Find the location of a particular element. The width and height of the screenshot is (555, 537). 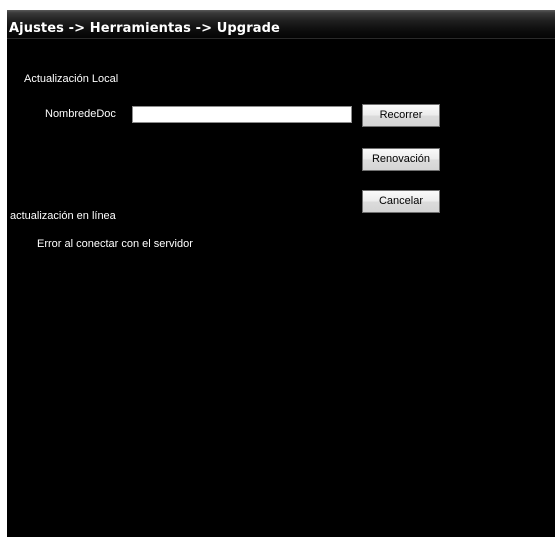

file-name-field is located at coordinates (242, 114).